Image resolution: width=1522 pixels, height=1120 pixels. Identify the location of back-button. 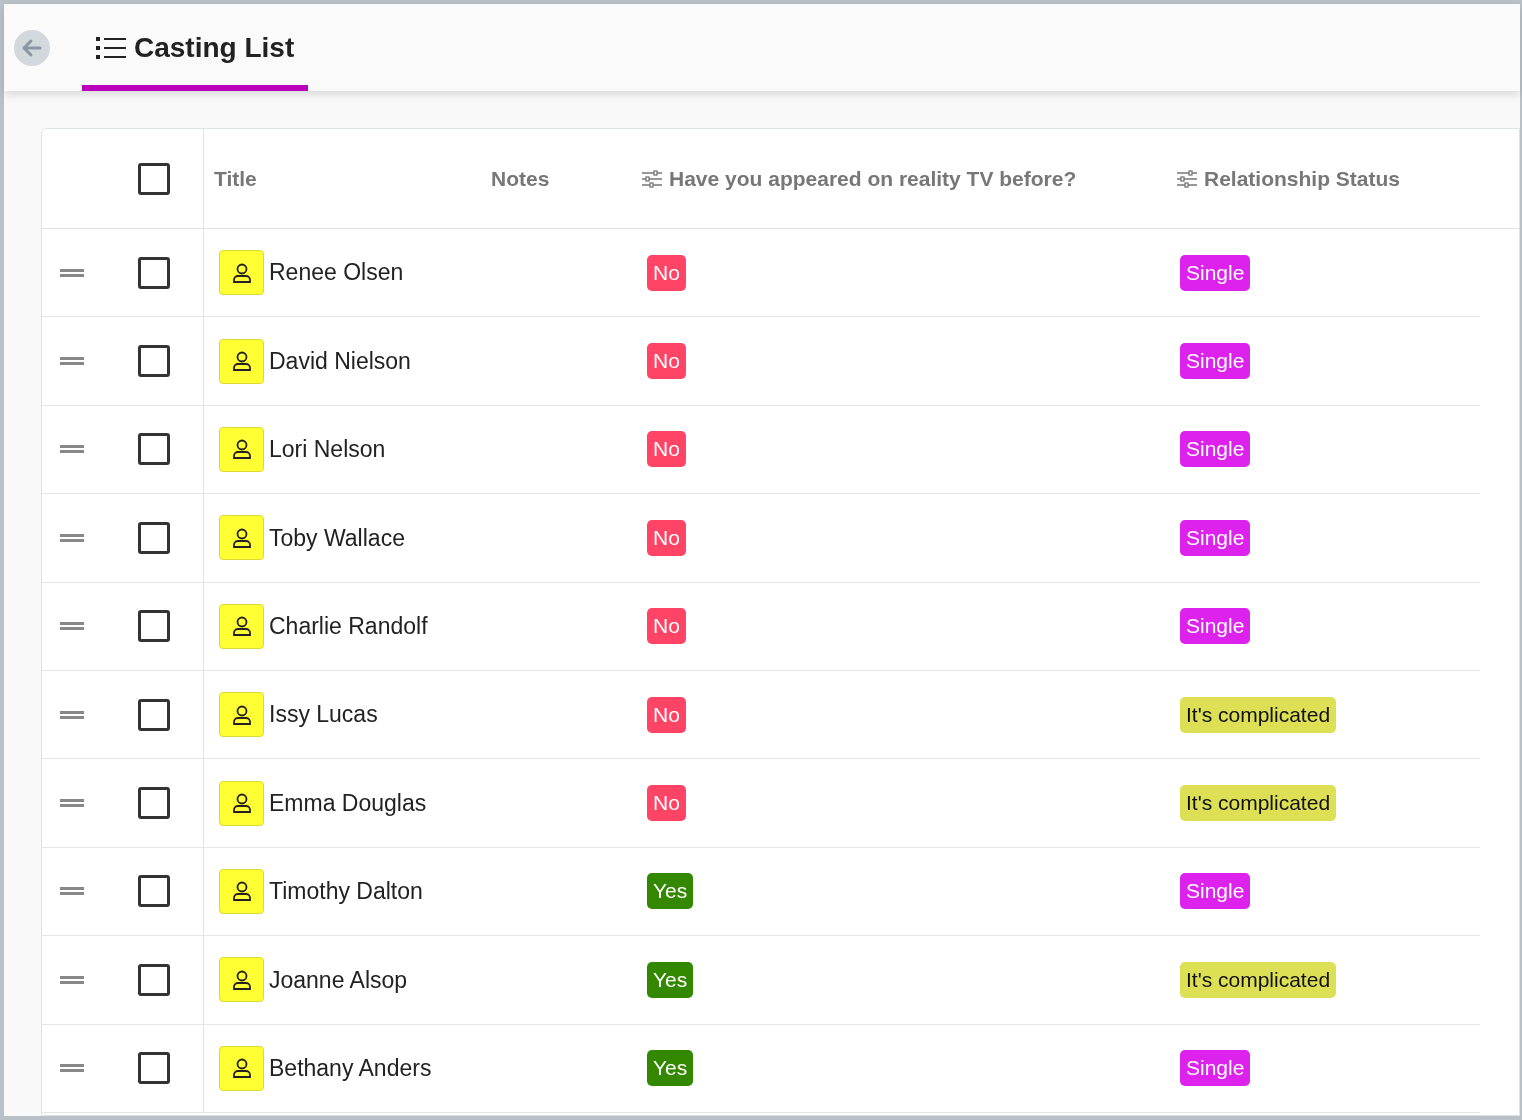
(32, 47).